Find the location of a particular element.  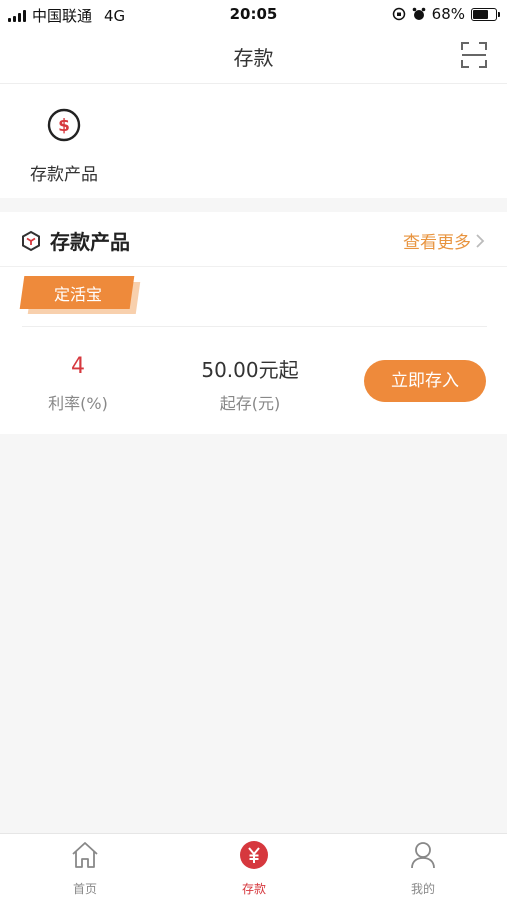

quick-item-deposit-products: $ 存款产品 is located at coordinates (64, 146).